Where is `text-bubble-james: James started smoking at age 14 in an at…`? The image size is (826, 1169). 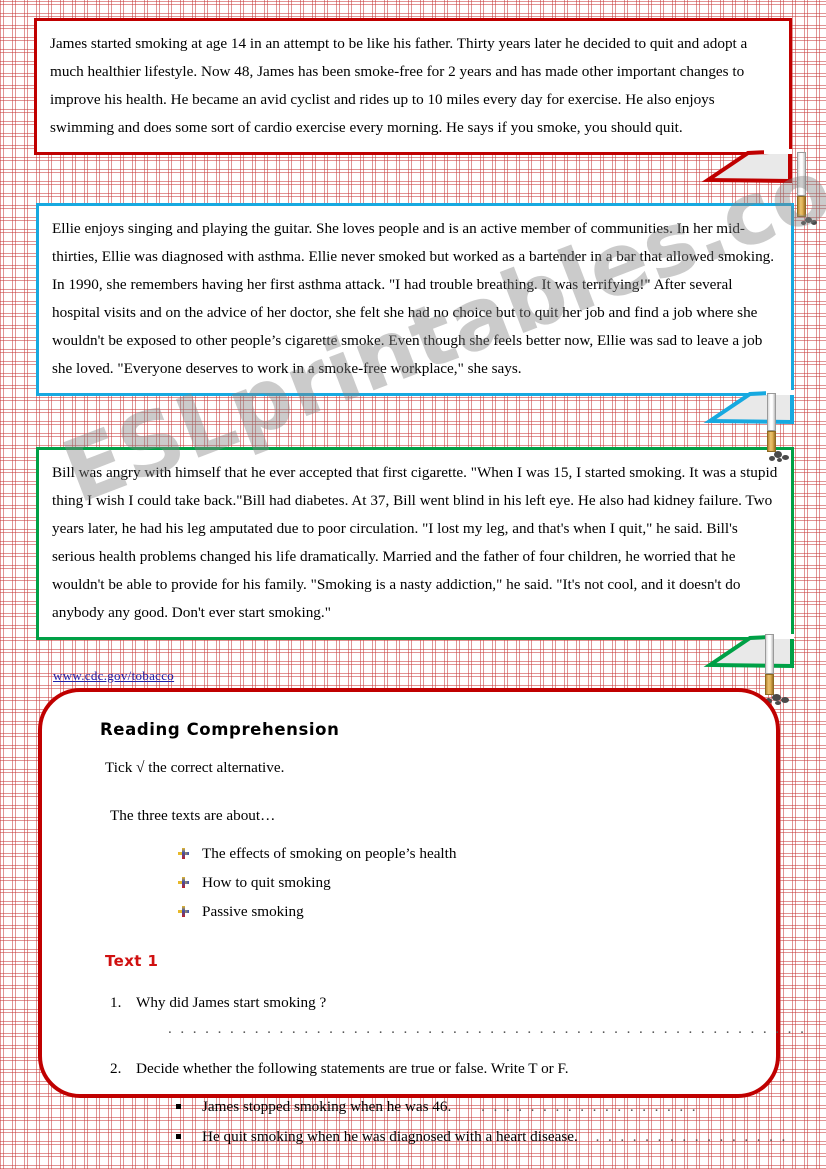
text-bubble-james: James started smoking at age 14 in an at… is located at coordinates (413, 101).